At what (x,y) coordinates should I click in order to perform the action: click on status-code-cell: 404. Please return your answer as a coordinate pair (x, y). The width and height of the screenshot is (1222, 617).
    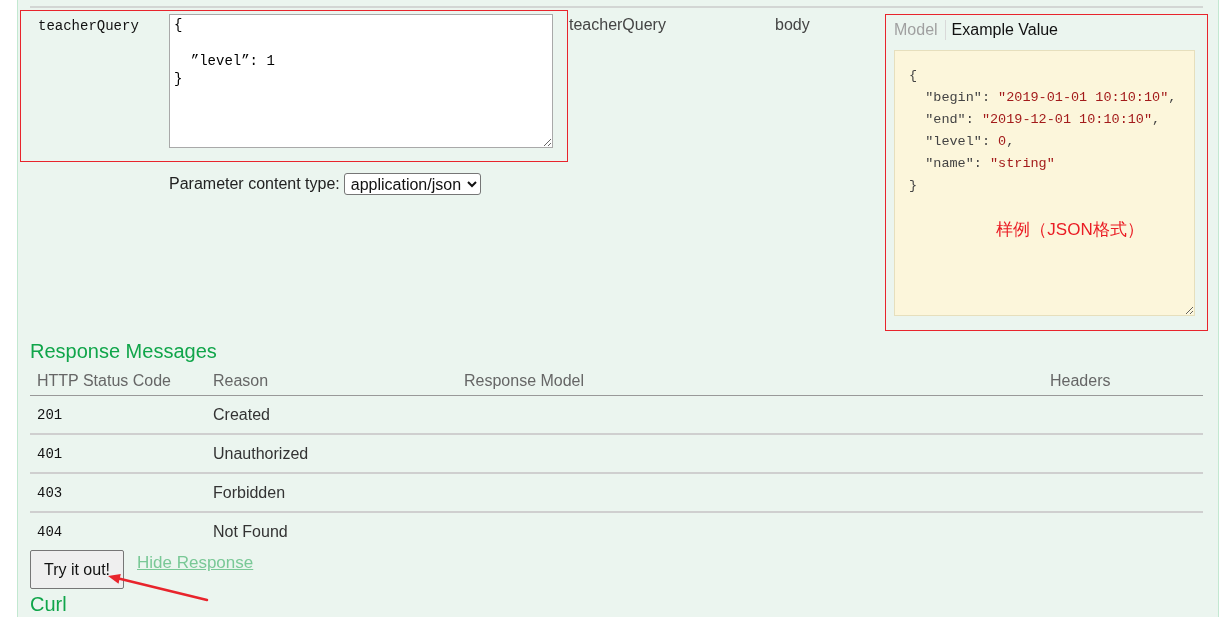
    Looking at the image, I should click on (50, 532).